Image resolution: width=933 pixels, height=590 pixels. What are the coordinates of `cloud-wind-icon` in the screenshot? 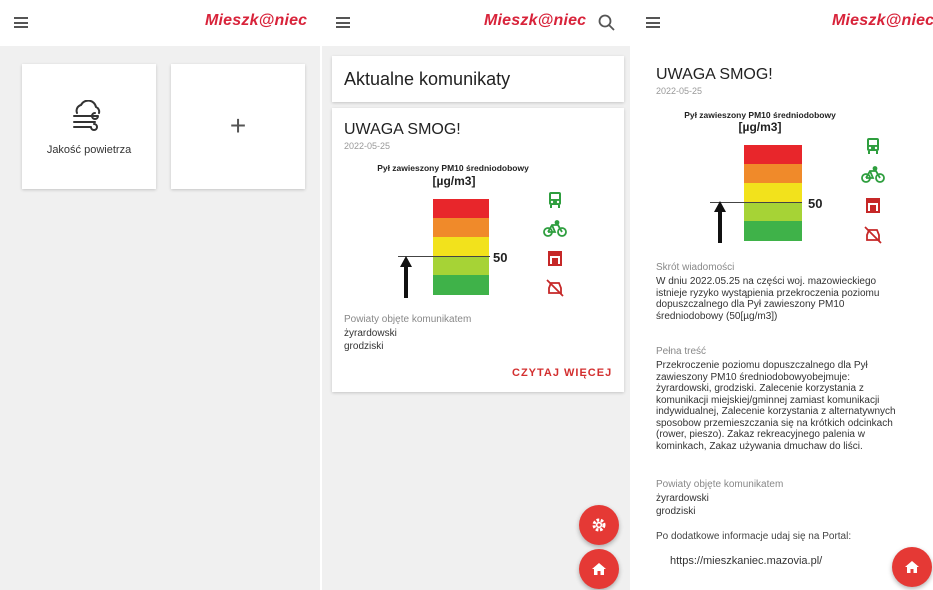 It's located at (87, 115).